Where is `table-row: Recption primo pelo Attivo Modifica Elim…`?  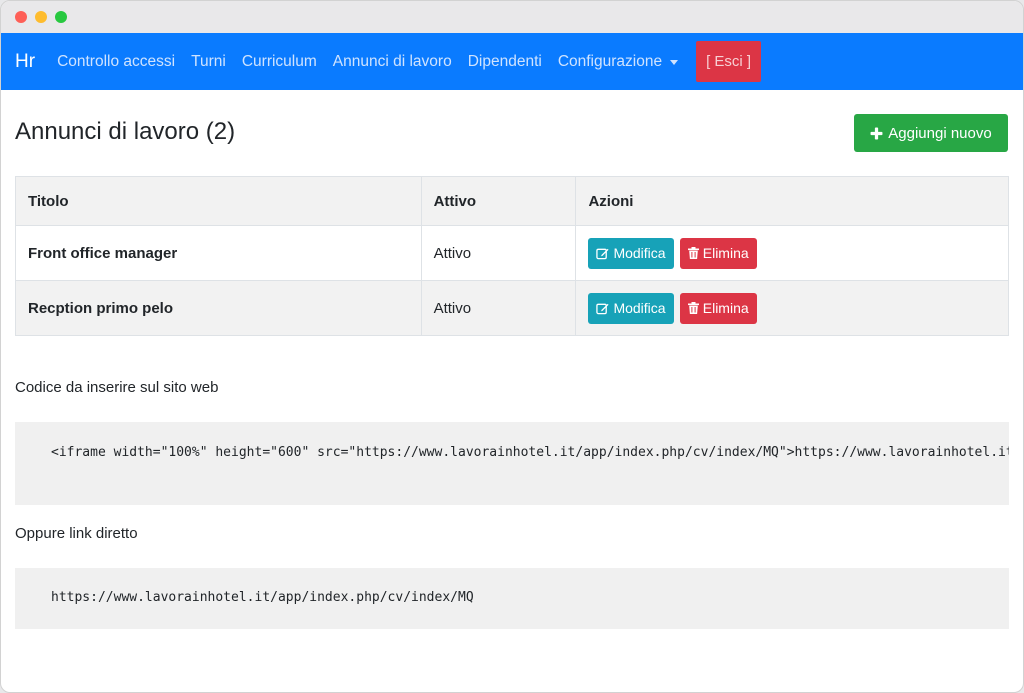
table-row: Recption primo pelo Attivo Modifica Elim… is located at coordinates (512, 308).